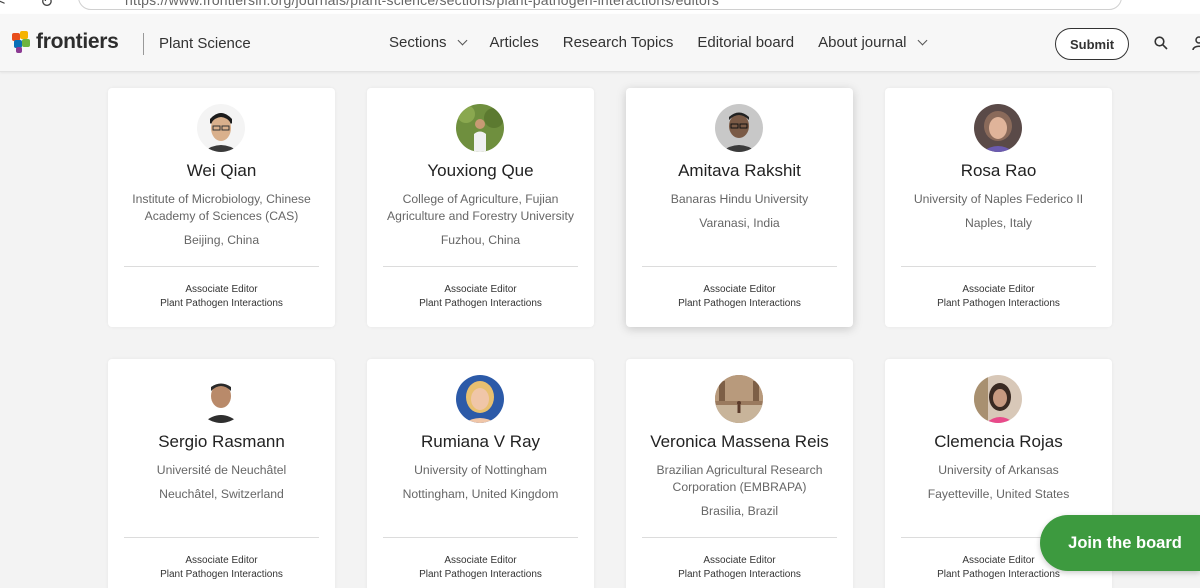 The width and height of the screenshot is (1200, 588). Describe the element at coordinates (221, 442) in the screenshot. I see `editor-name: Sergio Rasmann` at that location.